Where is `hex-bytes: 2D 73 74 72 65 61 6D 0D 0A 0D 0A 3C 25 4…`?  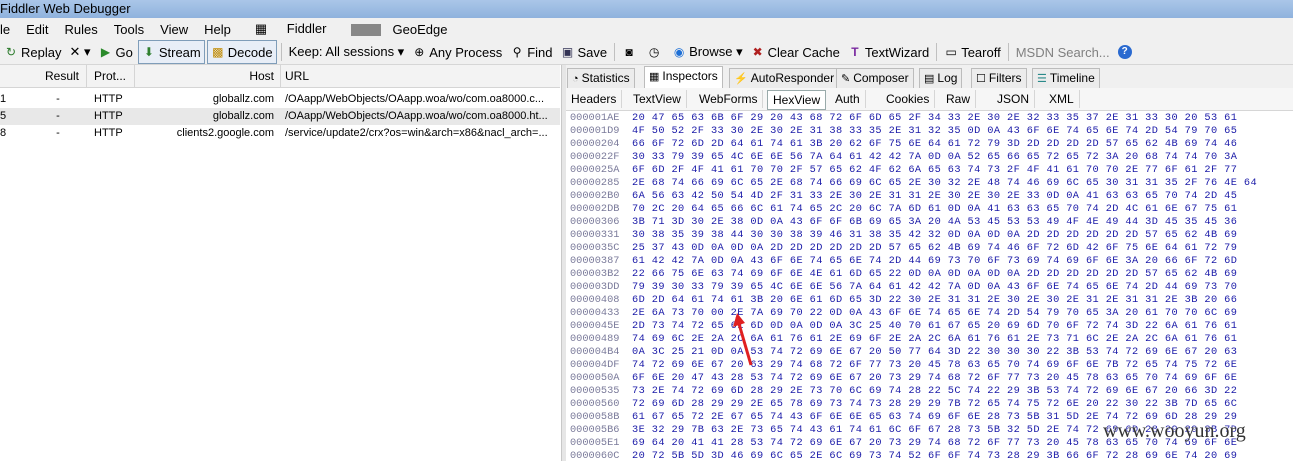 hex-bytes: 2D 73 74 72 65 61 6D 0D 0A 0D 0A 3C 25 4… is located at coordinates (935, 326).